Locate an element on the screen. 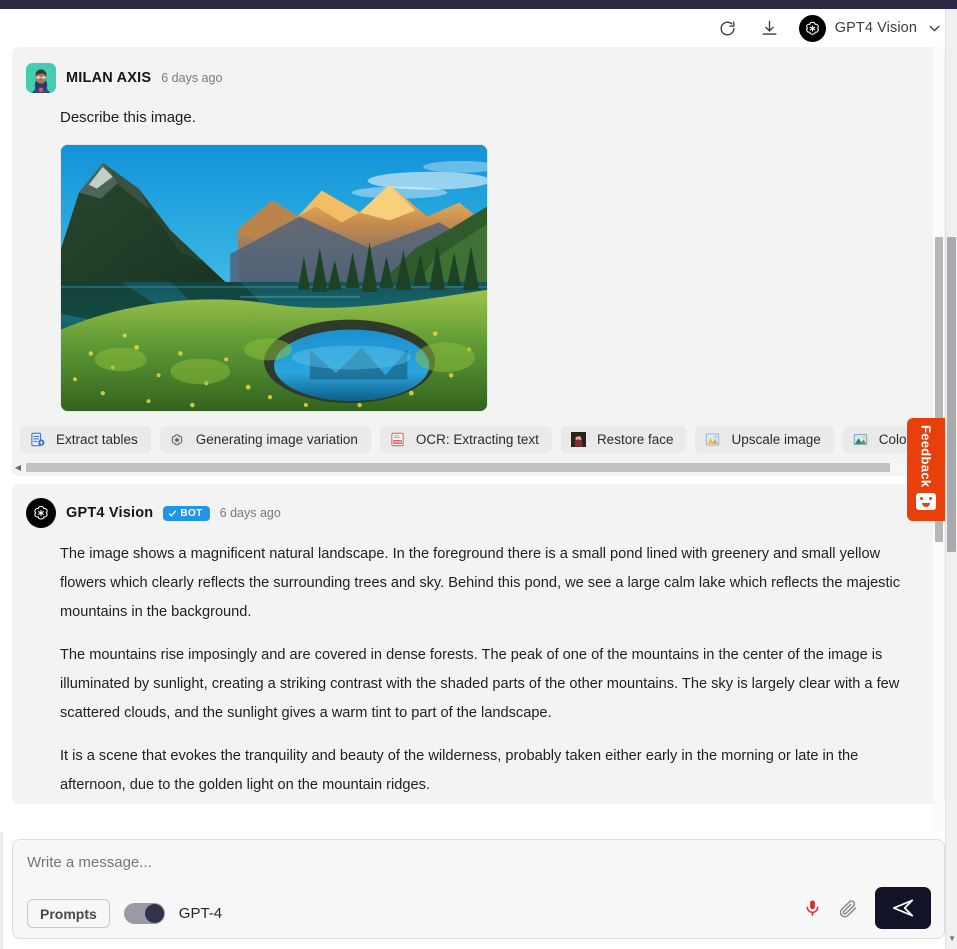  check-icon is located at coordinates (173, 513).